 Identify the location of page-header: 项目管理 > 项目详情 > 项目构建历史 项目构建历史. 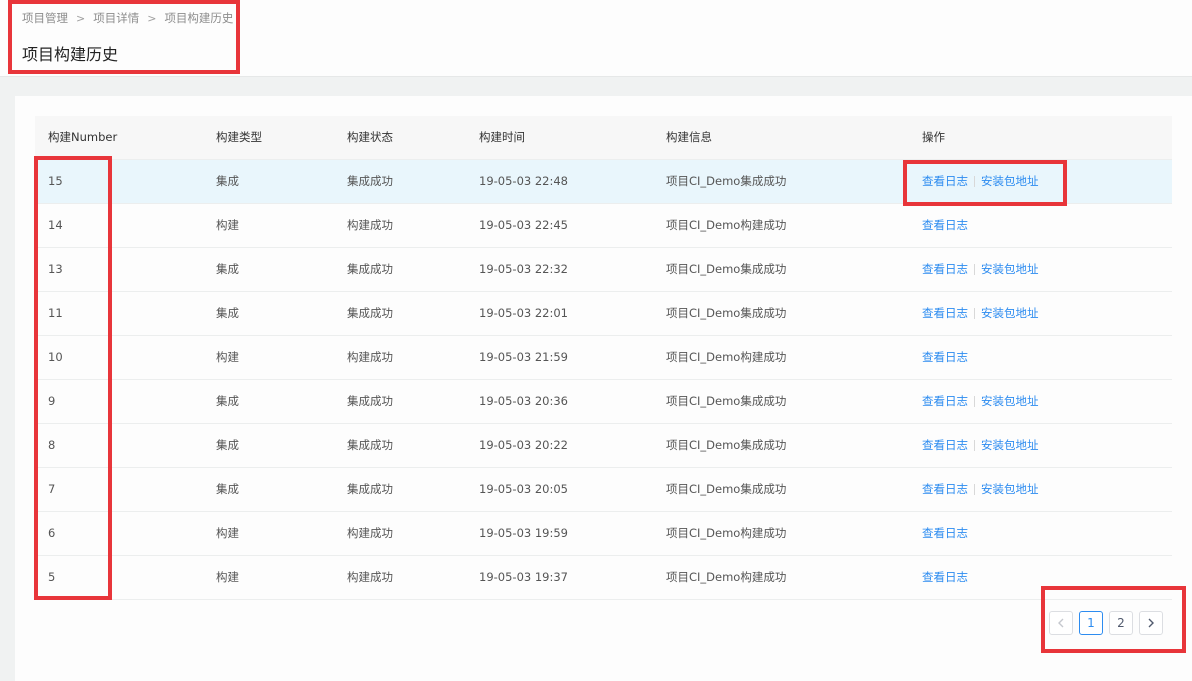
(596, 38).